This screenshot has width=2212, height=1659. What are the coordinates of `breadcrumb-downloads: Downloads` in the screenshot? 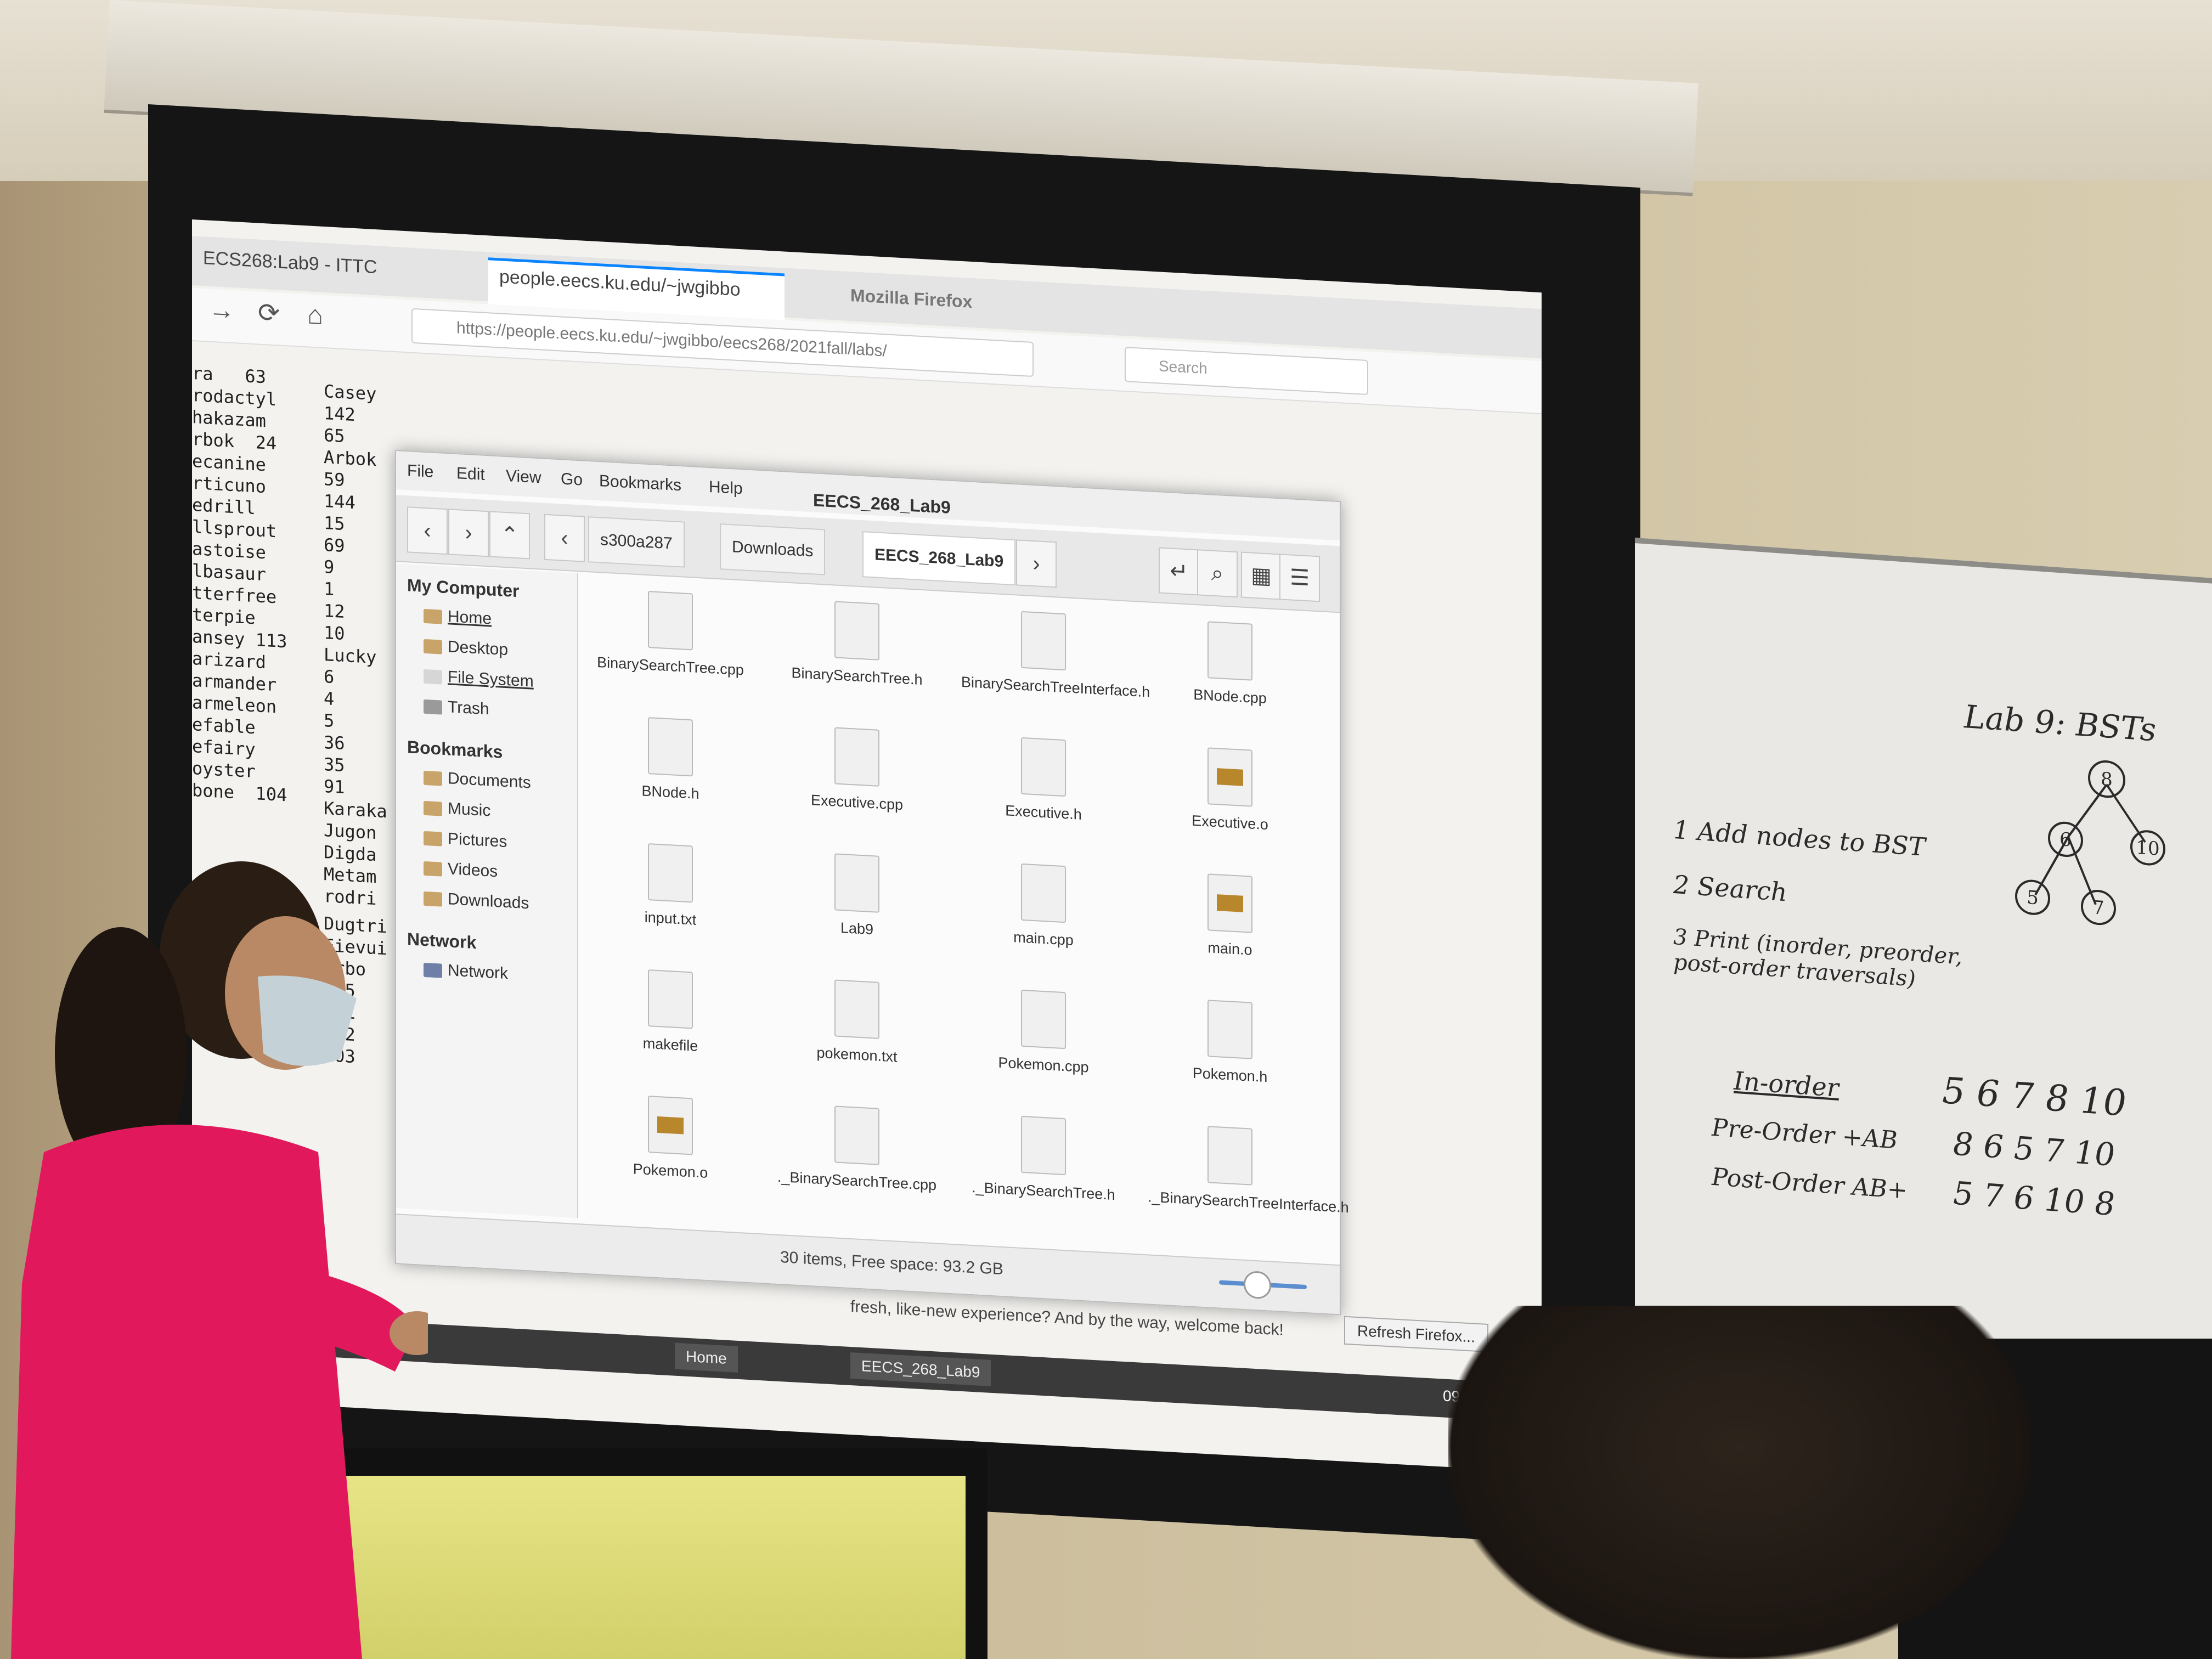 It's located at (773, 549).